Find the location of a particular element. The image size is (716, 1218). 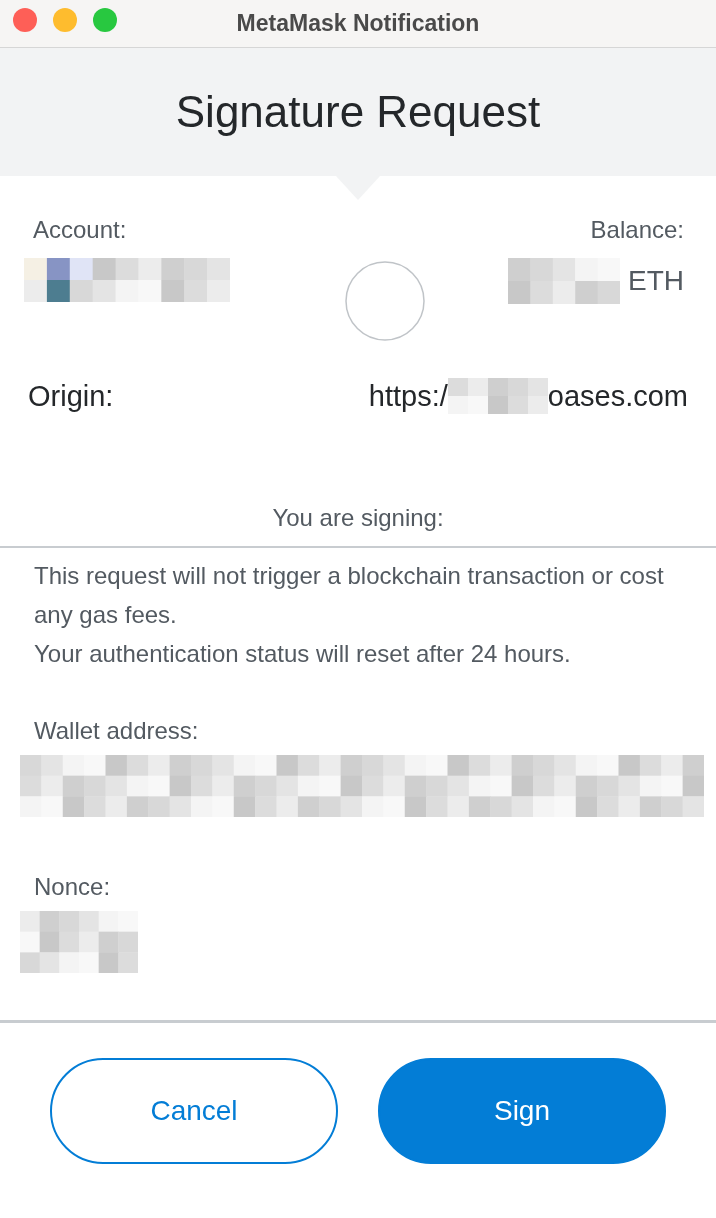

field-label: Nonce: is located at coordinates (73, 887).